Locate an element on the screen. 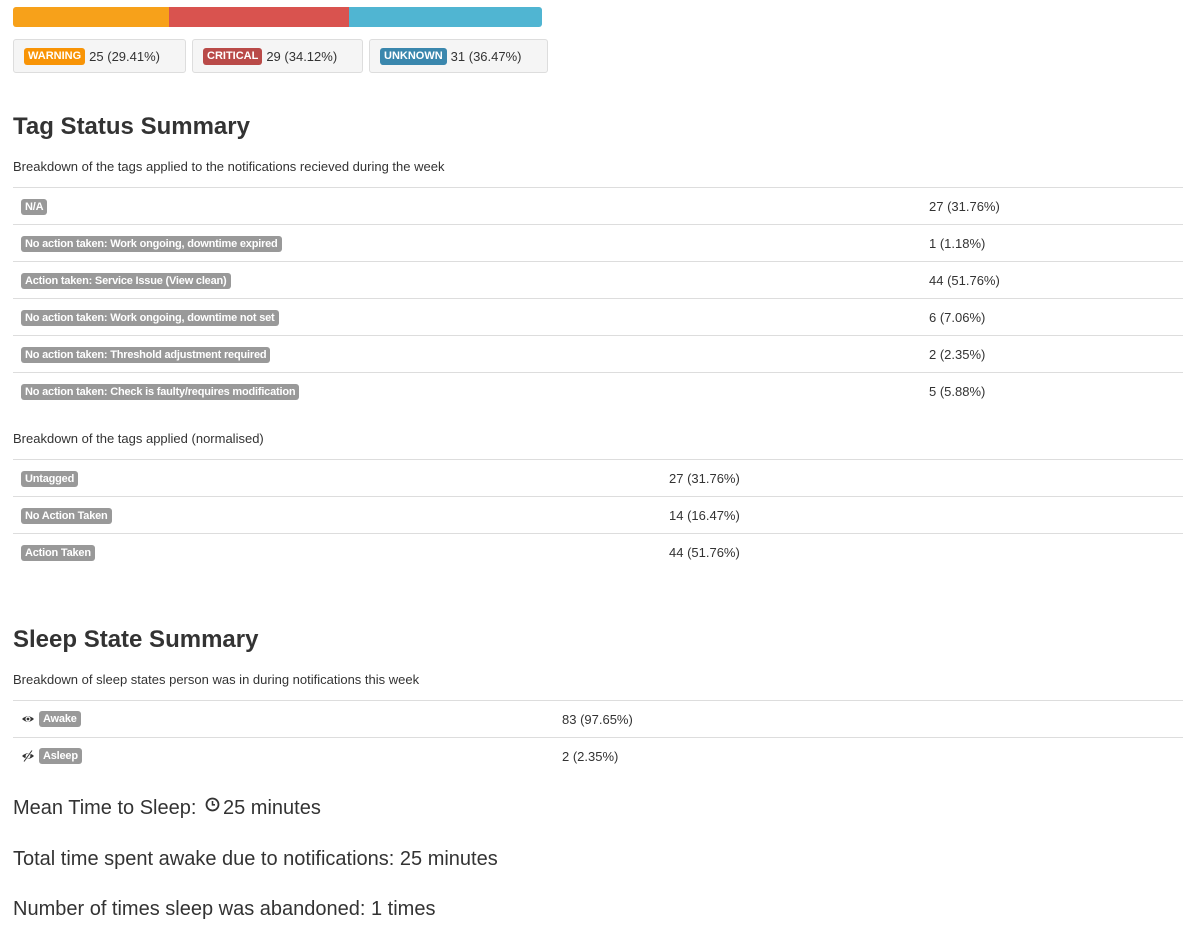 The height and width of the screenshot is (950, 1203). table-row: Awake 83 (97.65%) is located at coordinates (598, 719).